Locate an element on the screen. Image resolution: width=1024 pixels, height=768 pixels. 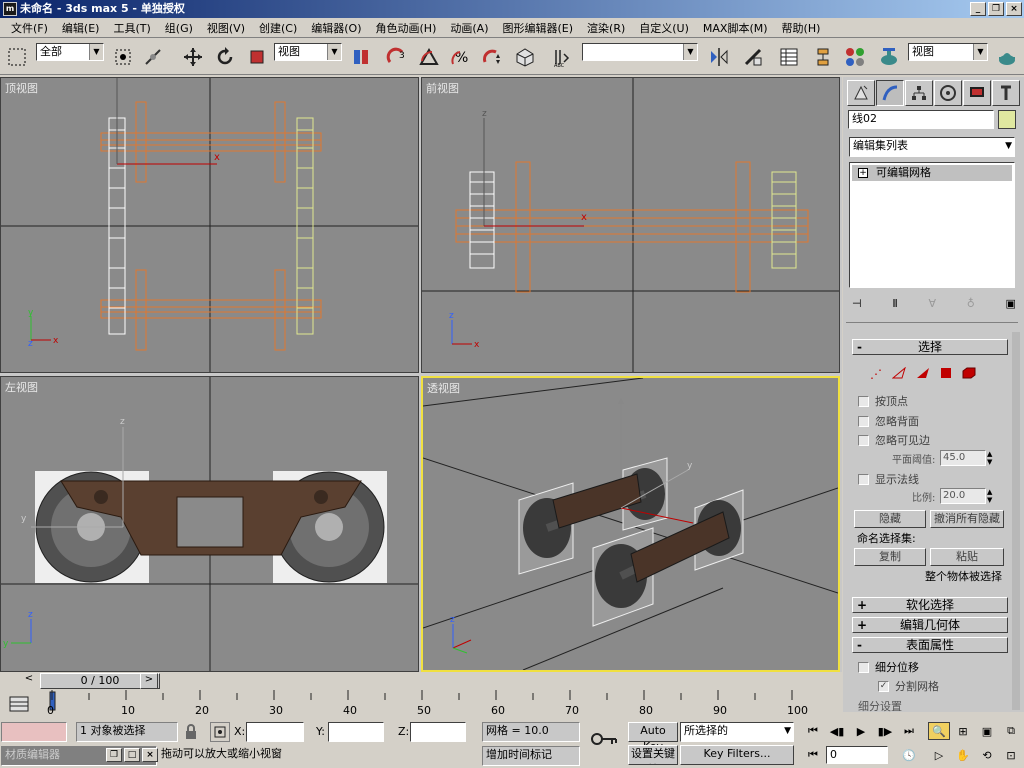
maximize-button: ❐ is located at coordinates (996, 9).